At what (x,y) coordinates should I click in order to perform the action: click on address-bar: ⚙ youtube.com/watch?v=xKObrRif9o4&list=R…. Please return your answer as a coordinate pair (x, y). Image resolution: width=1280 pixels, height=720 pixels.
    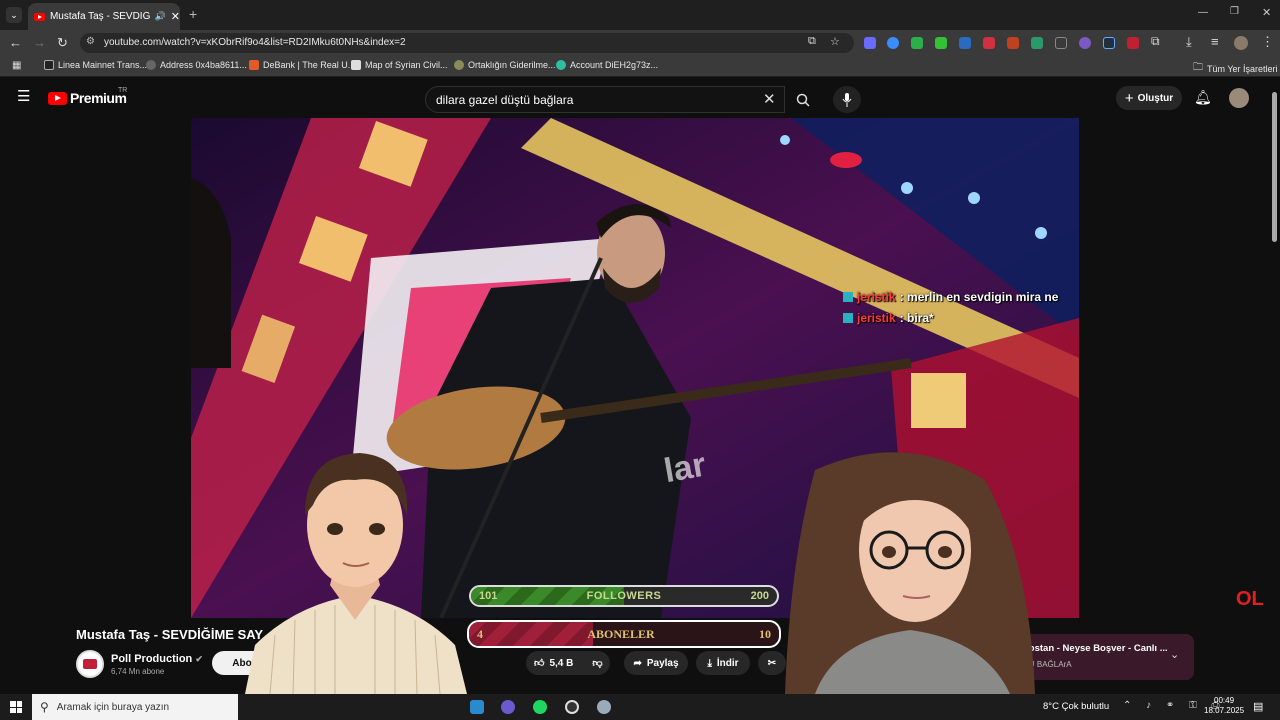
    Looking at the image, I should click on (467, 43).